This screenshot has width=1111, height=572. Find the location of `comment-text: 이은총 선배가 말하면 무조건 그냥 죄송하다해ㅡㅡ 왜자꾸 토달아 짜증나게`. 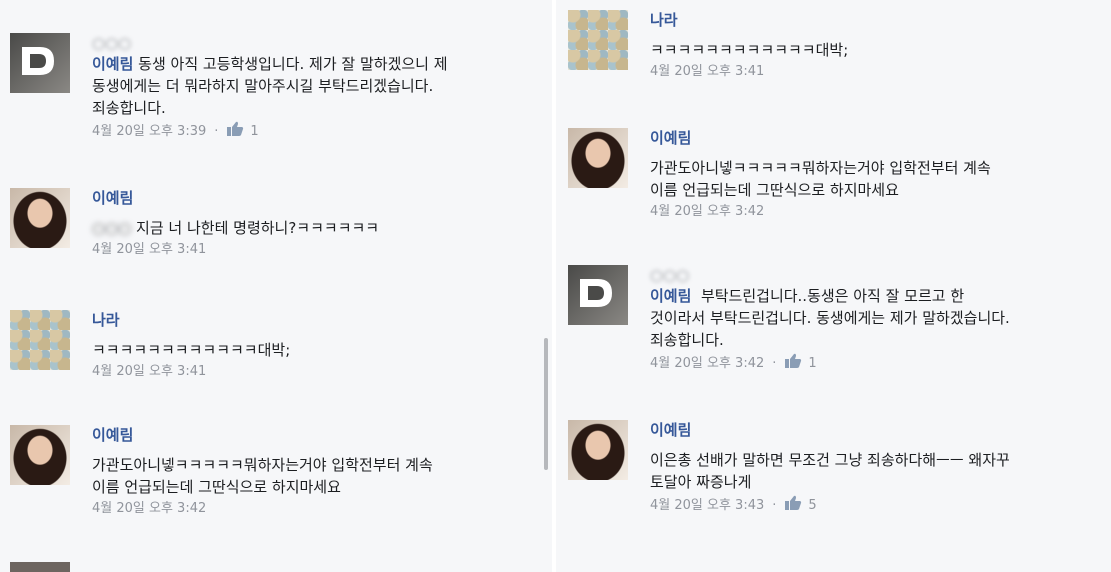

comment-text: 이은총 선배가 말하면 무조건 그냥 죄송하다해ㅡㅡ 왜자꾸 토달아 짜증나게 is located at coordinates (830, 471).